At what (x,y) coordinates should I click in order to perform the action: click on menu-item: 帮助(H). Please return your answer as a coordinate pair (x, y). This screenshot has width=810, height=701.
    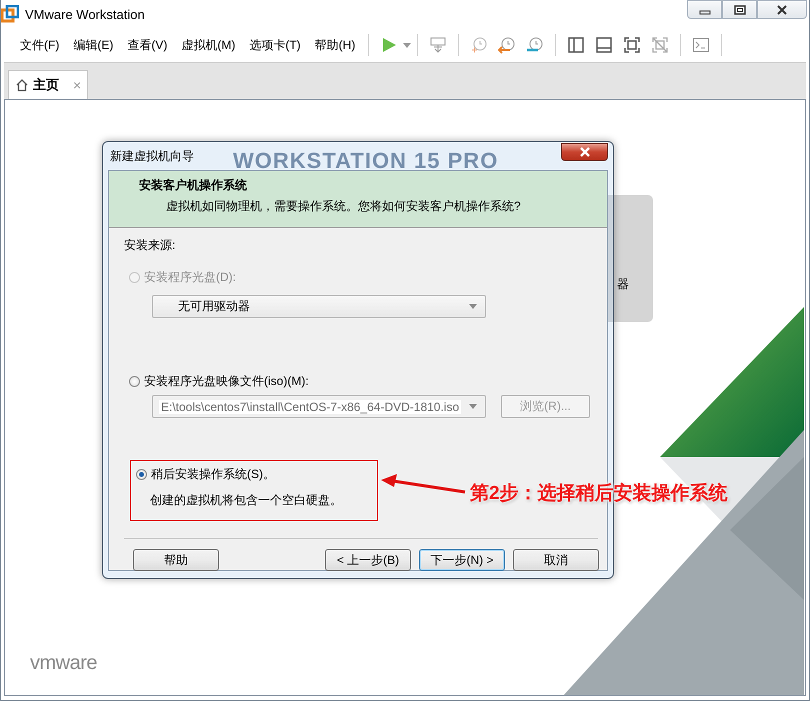
    Looking at the image, I should click on (335, 45).